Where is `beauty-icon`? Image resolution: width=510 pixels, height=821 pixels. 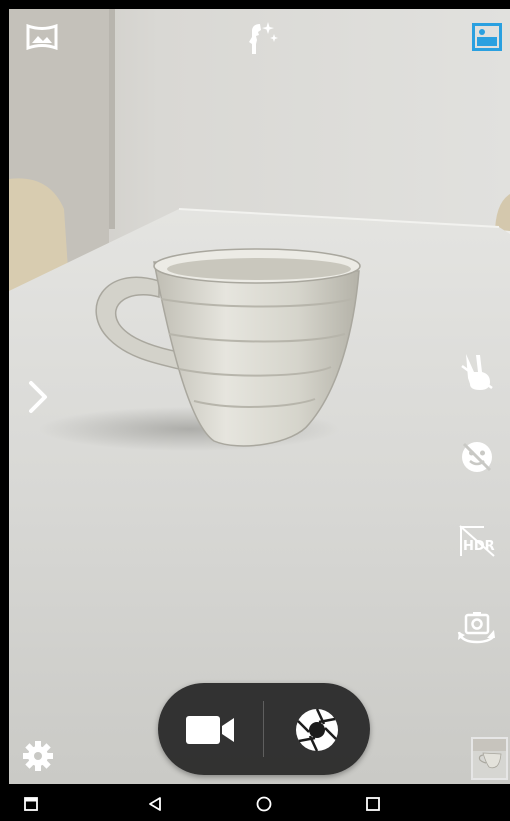
beauty-icon is located at coordinates (262, 38).